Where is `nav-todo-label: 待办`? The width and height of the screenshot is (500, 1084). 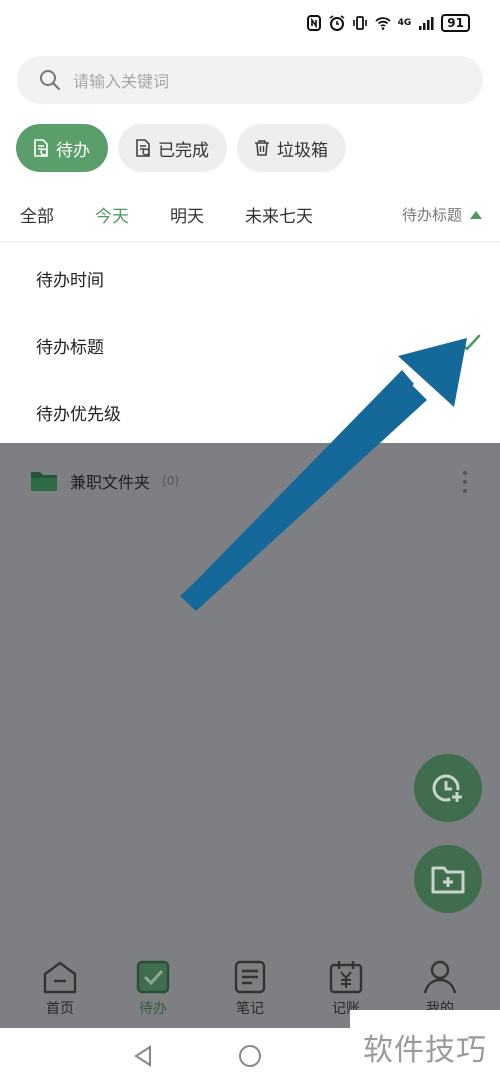 nav-todo-label: 待办 is located at coordinates (153, 1009).